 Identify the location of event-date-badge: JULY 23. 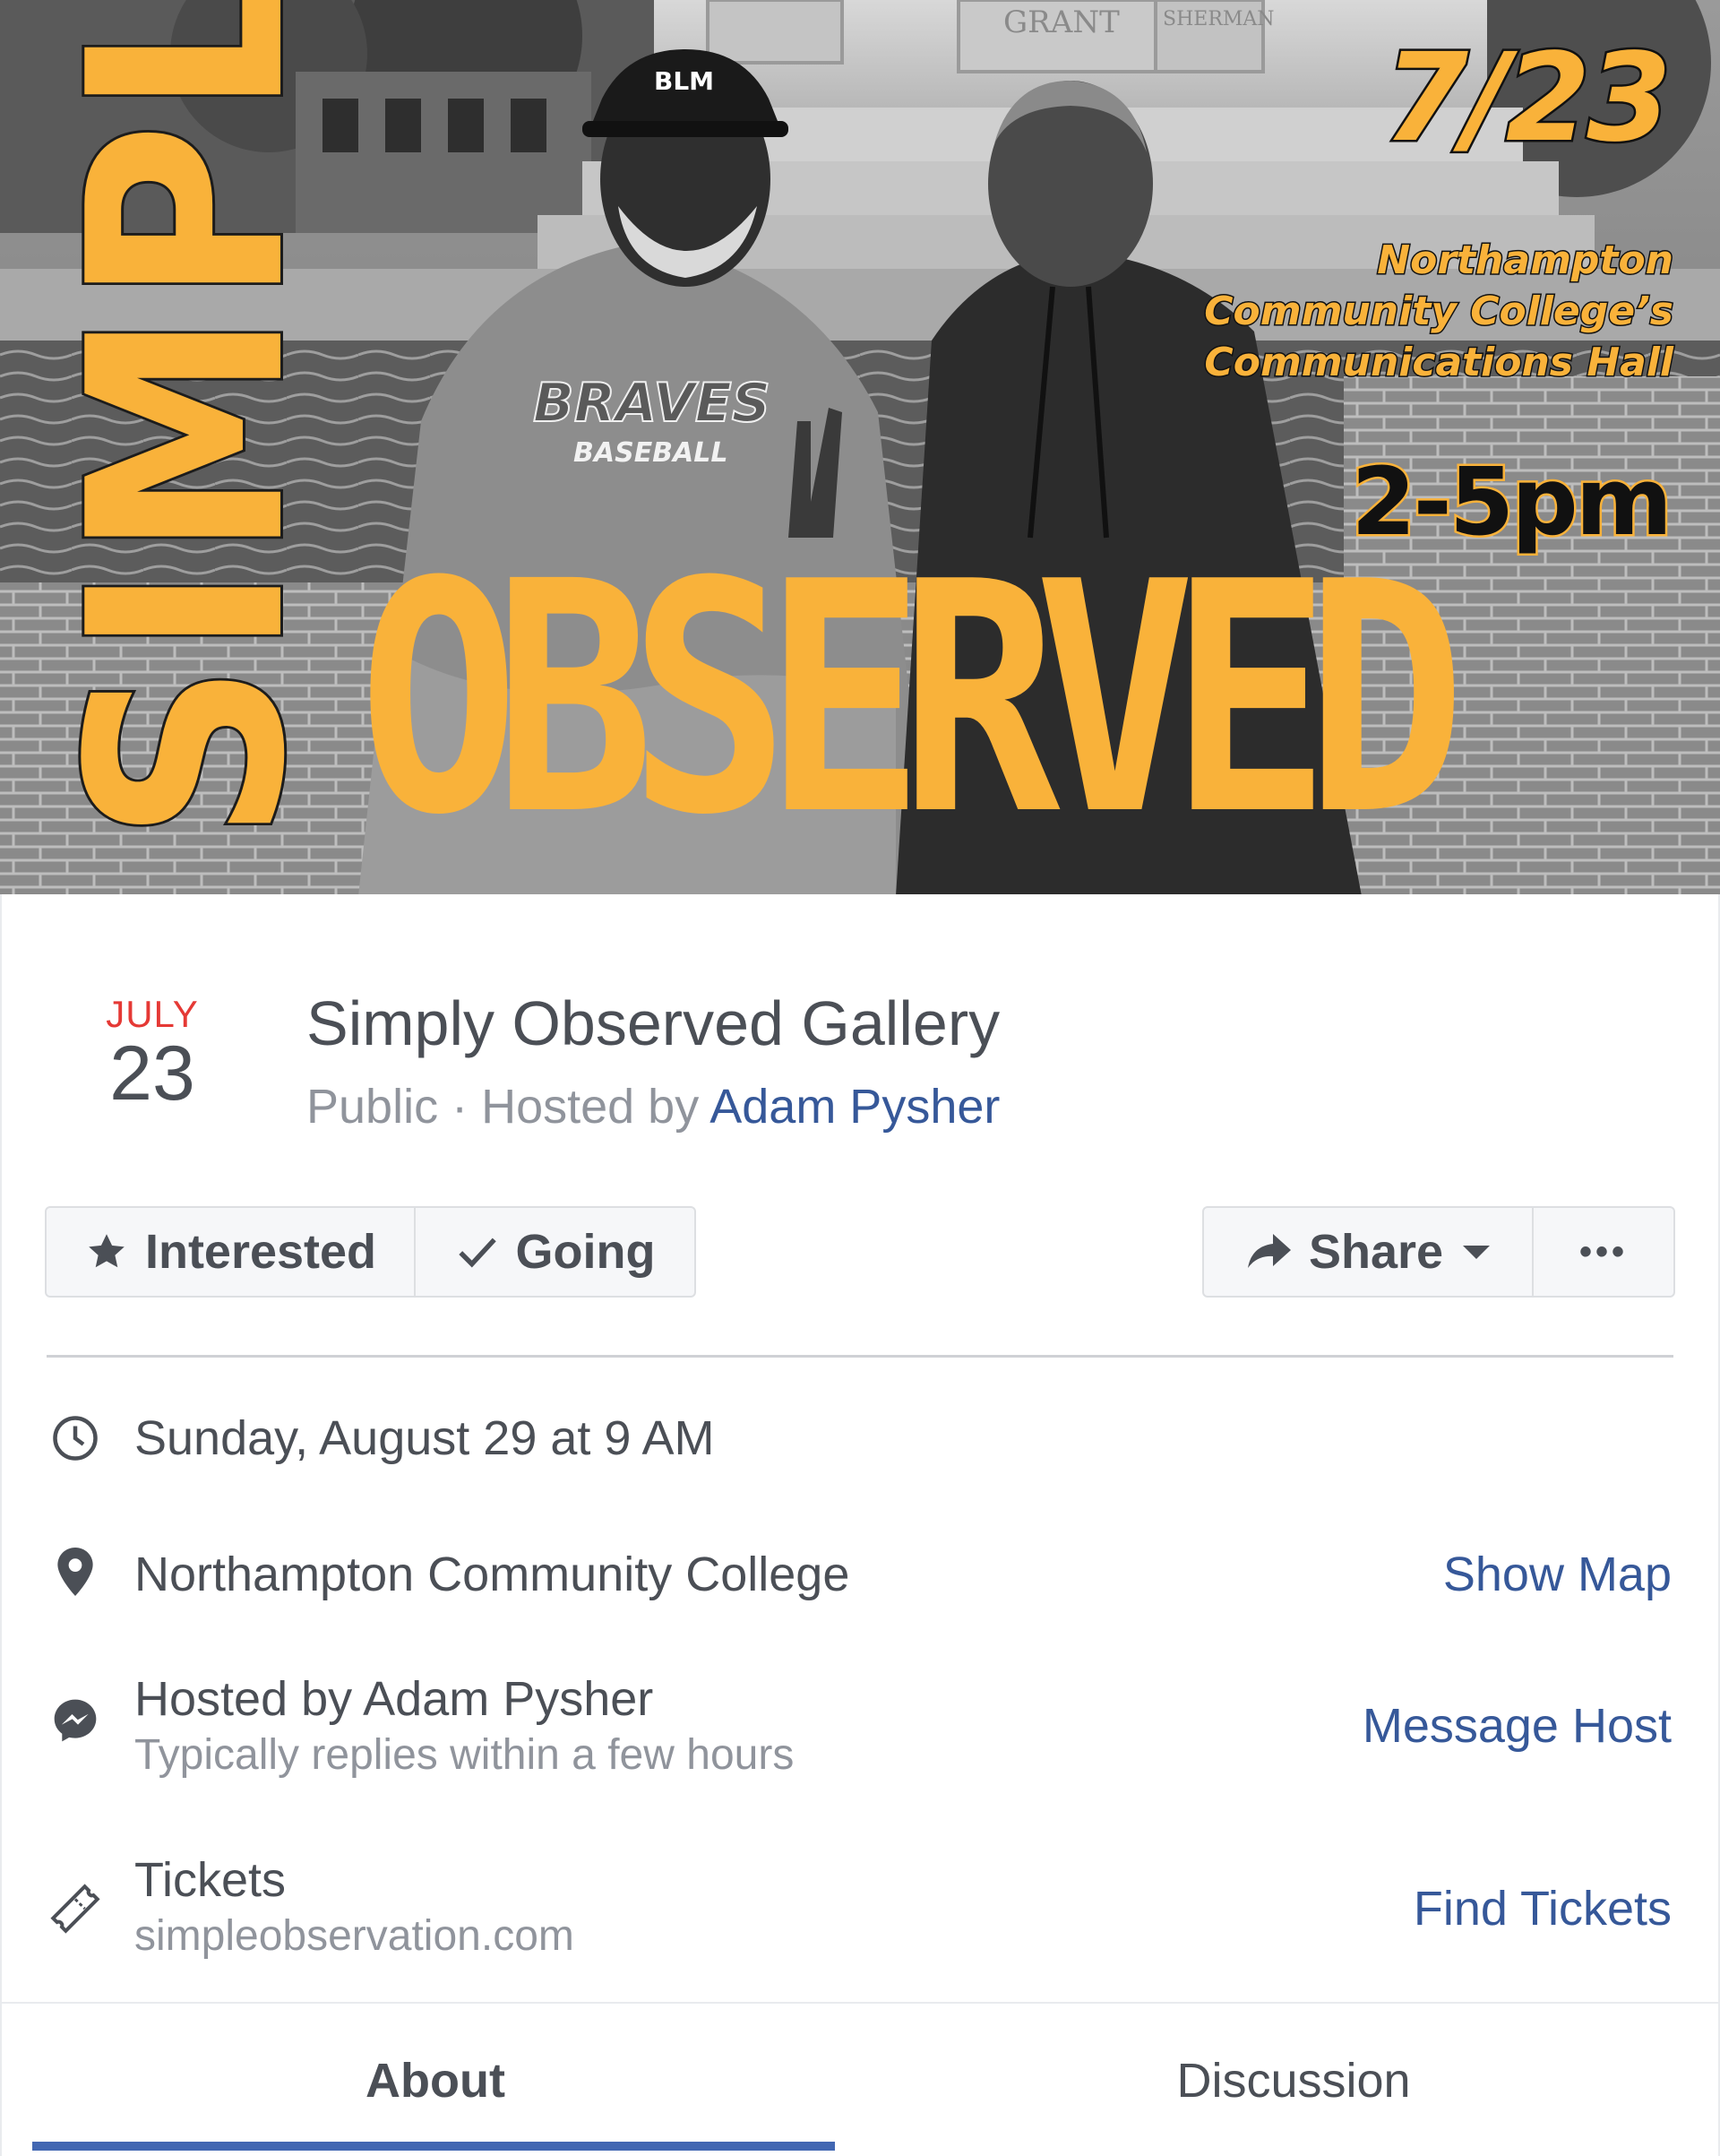
(152, 1055).